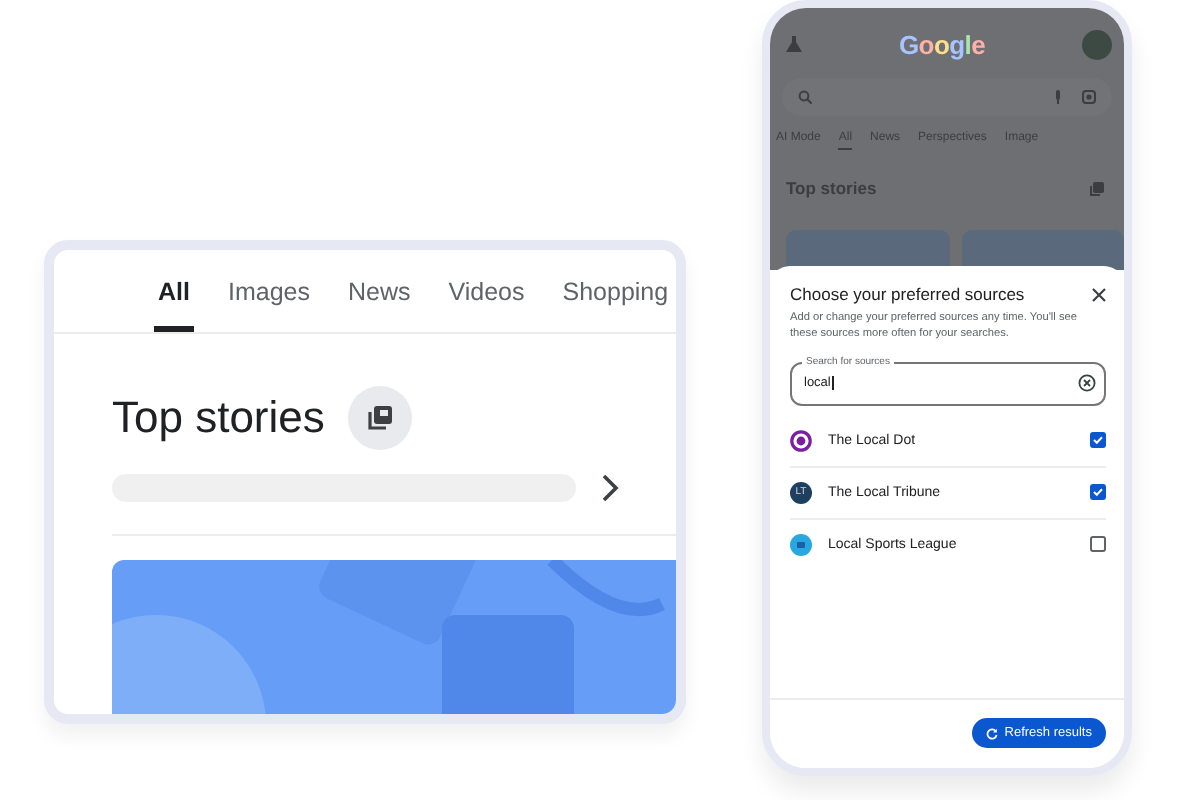  What do you see at coordinates (218, 418) in the screenshot?
I see `section-title: Top stories` at bounding box center [218, 418].